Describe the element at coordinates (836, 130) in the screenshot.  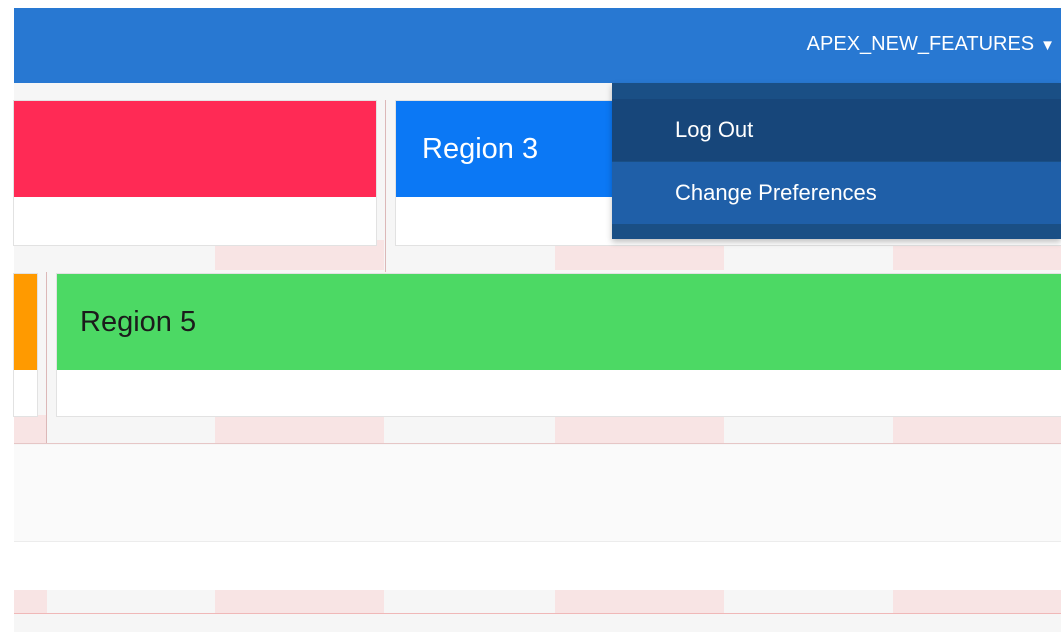
I see `menu-item-log-out: Log Out` at that location.